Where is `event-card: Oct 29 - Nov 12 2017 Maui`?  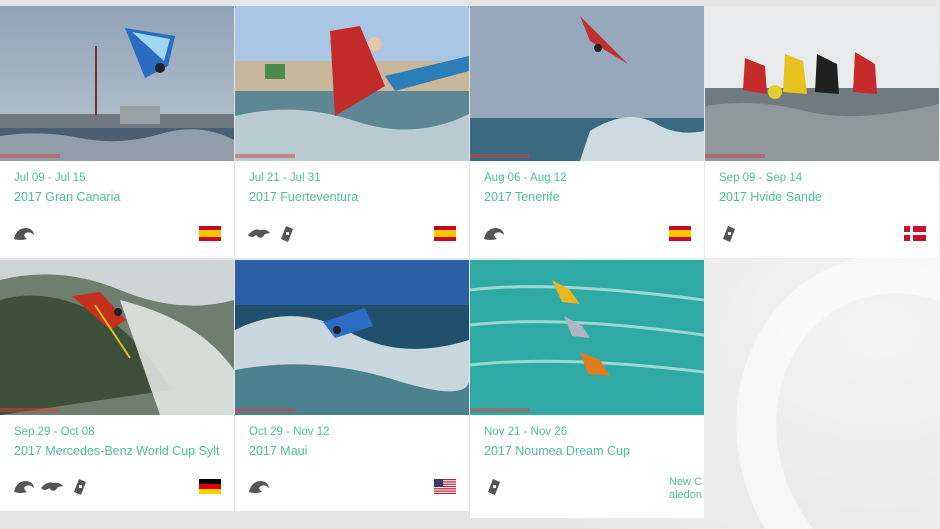 event-card: Oct 29 - Nov 12 2017 Maui is located at coordinates (352, 385).